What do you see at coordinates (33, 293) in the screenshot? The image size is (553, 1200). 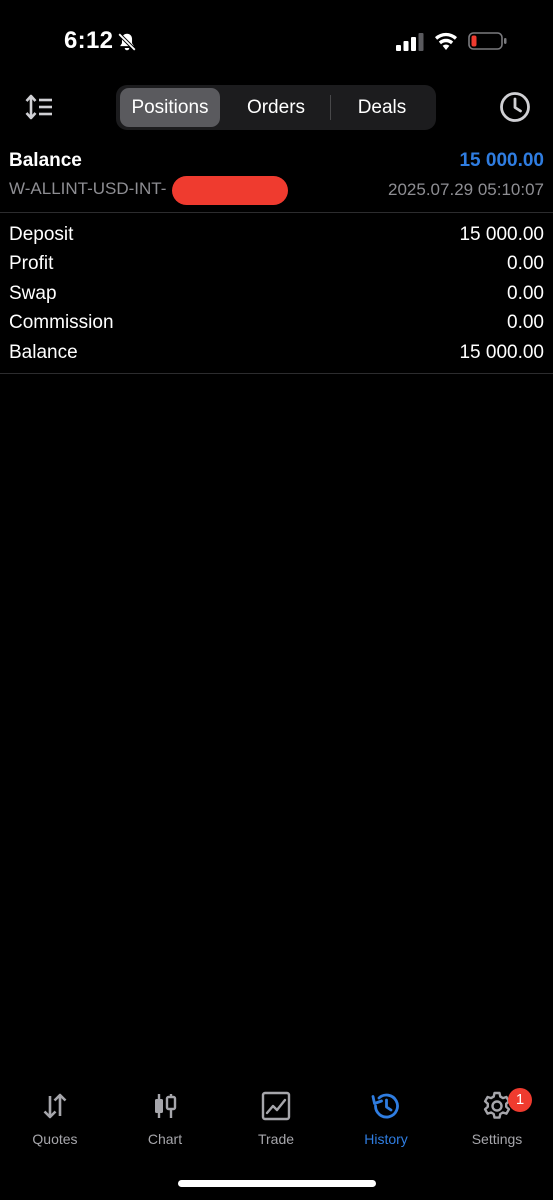 I see `detail-label: Swap` at bounding box center [33, 293].